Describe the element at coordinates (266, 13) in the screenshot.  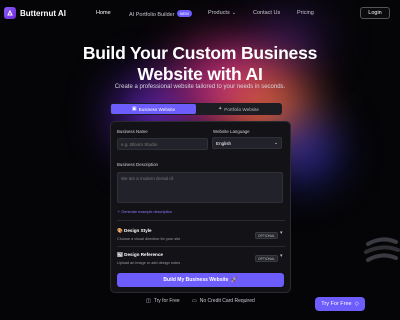
I see `nav-link-contact-us: Contact Us` at that location.